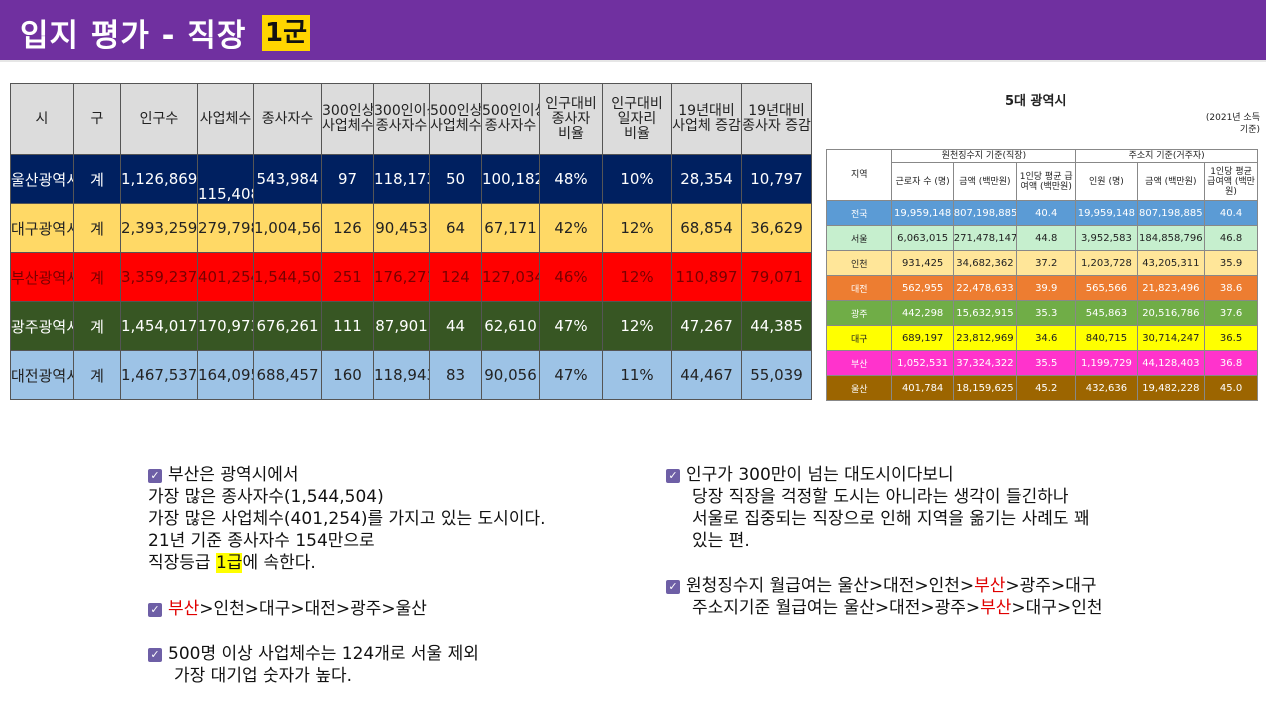  What do you see at coordinates (922, 363) in the screenshot?
I see `salary-cell: 1,052,531` at bounding box center [922, 363].